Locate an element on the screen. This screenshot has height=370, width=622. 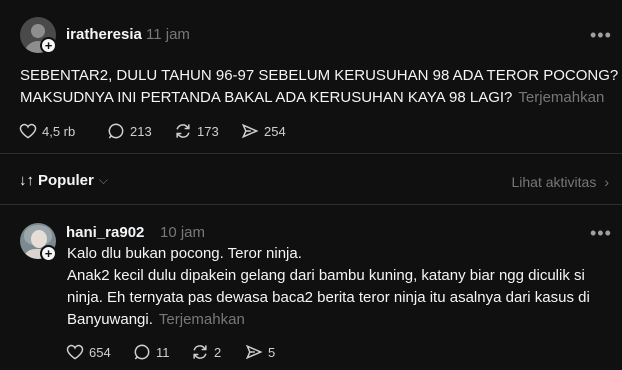
reply-actions: 654 11 2 5 is located at coordinates (170, 352).